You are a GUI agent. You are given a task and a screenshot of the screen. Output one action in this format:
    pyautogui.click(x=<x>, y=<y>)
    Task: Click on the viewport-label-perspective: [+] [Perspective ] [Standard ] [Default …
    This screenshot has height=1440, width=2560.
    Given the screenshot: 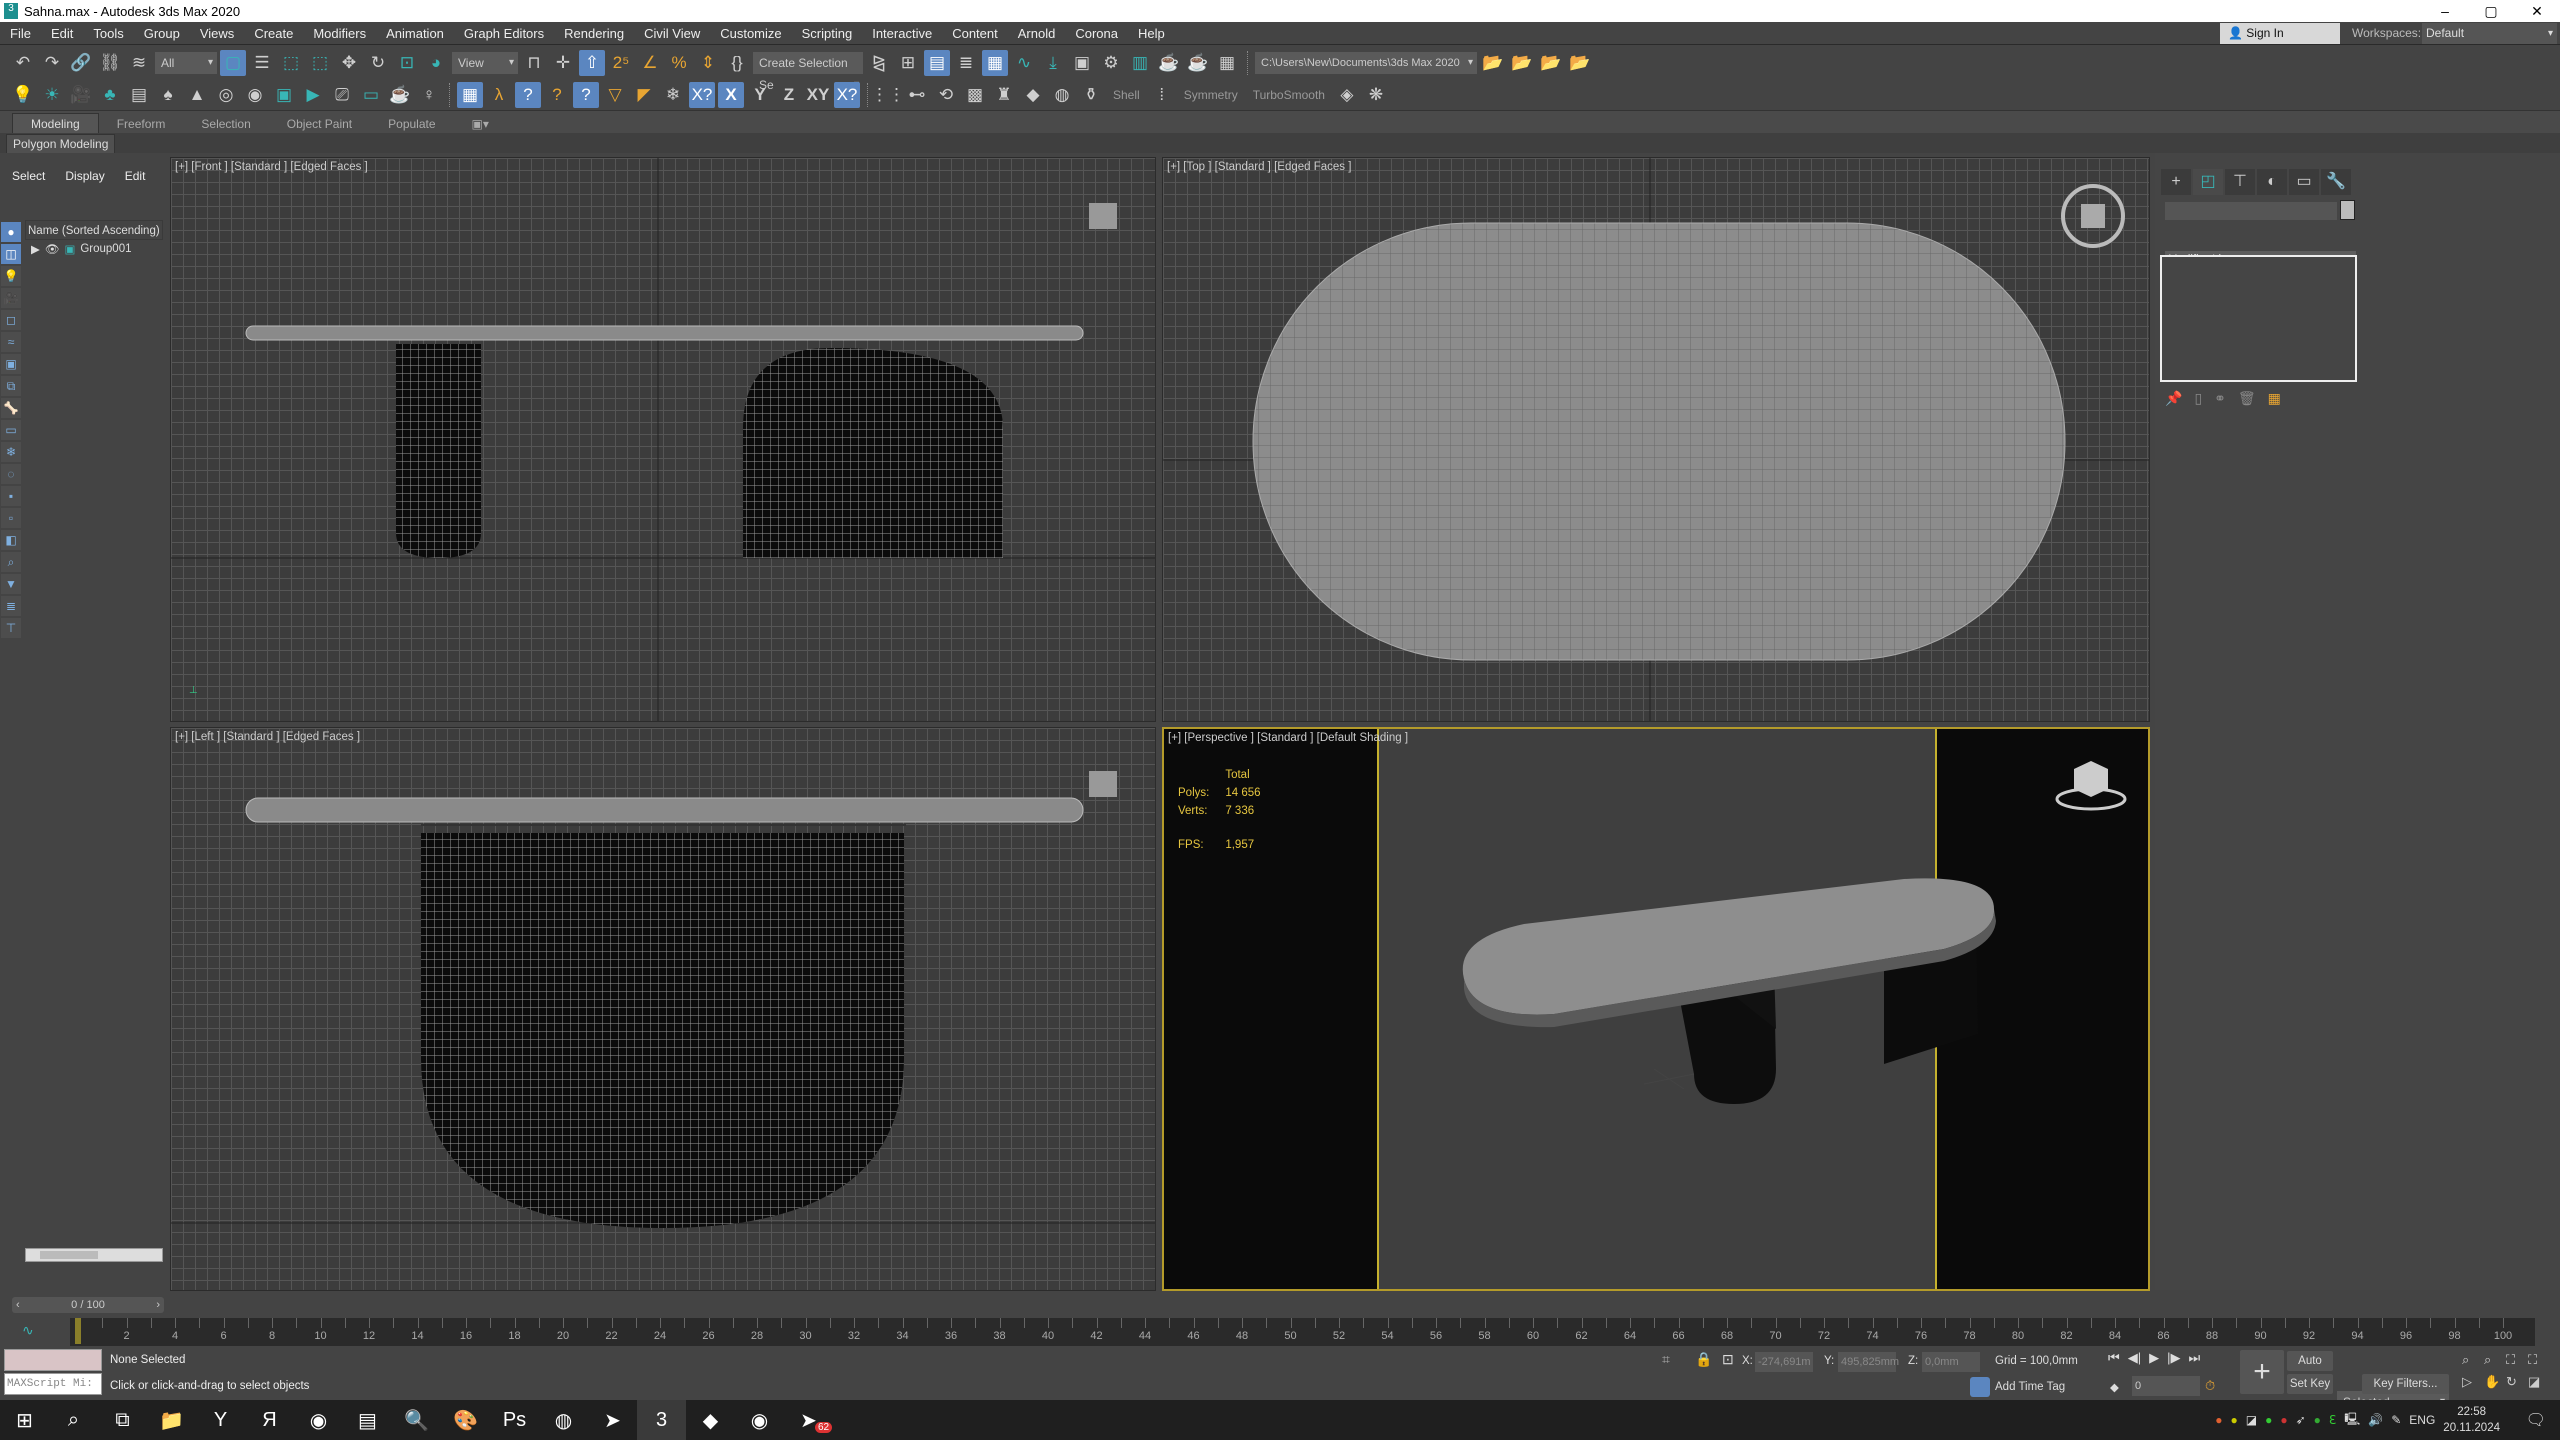 What is the action you would take?
    pyautogui.click(x=1288, y=738)
    